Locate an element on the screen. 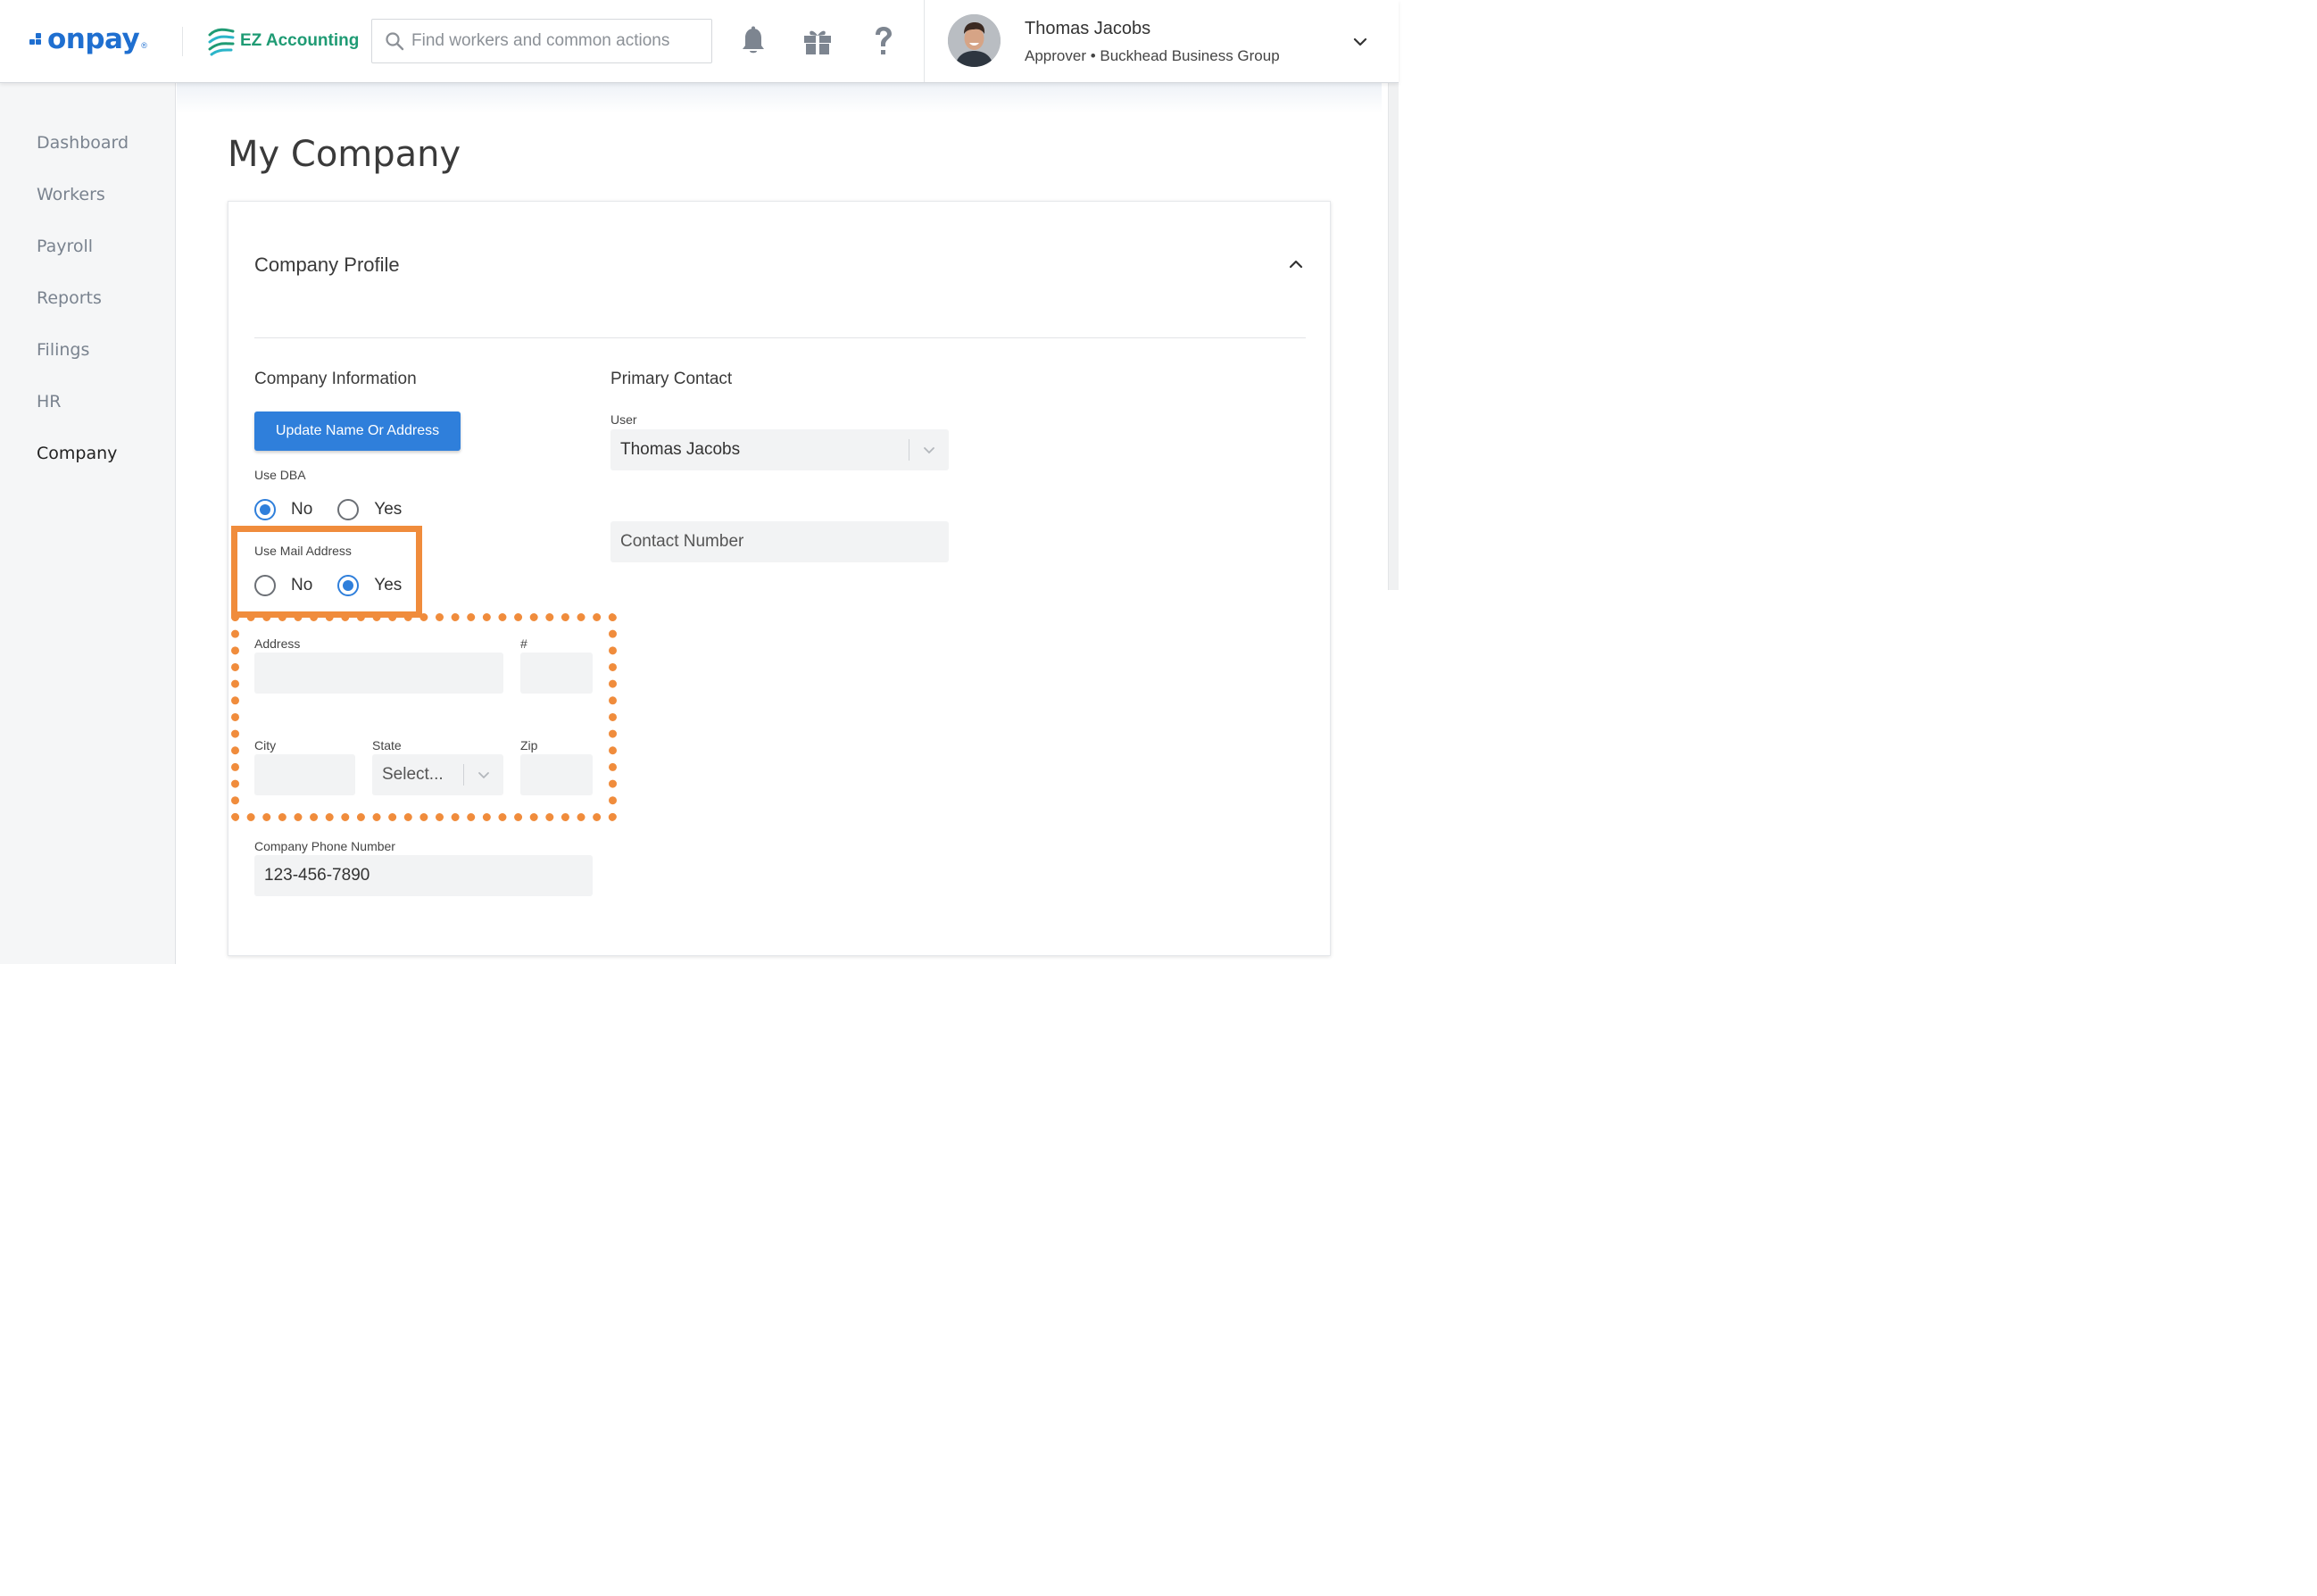 Image resolution: width=2317 pixels, height=1596 pixels. use-dba-yes-label: Yes is located at coordinates (388, 510).